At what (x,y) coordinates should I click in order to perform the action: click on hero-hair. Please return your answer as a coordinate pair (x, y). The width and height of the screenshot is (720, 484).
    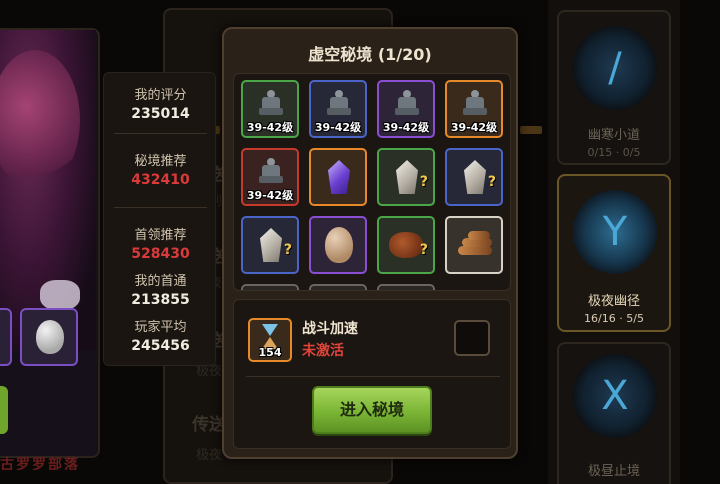
    Looking at the image, I should click on (40, 120).